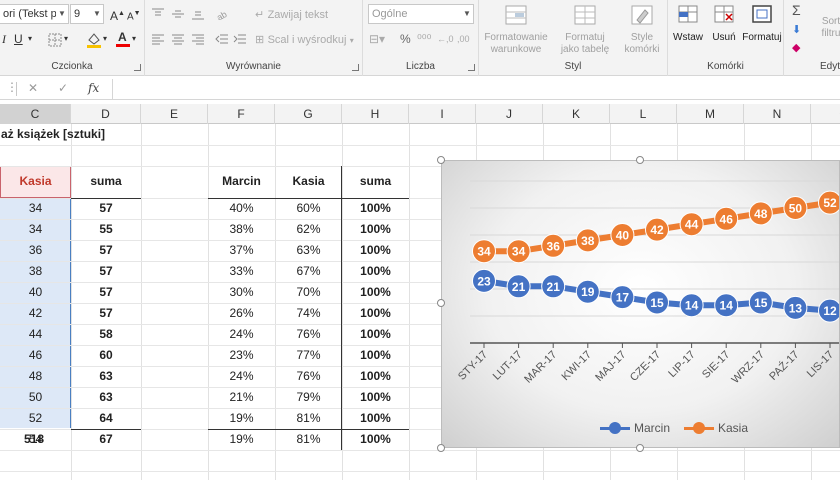 The image size is (840, 480). I want to click on font-size-dropdown: 9 ▼, so click(87, 14).